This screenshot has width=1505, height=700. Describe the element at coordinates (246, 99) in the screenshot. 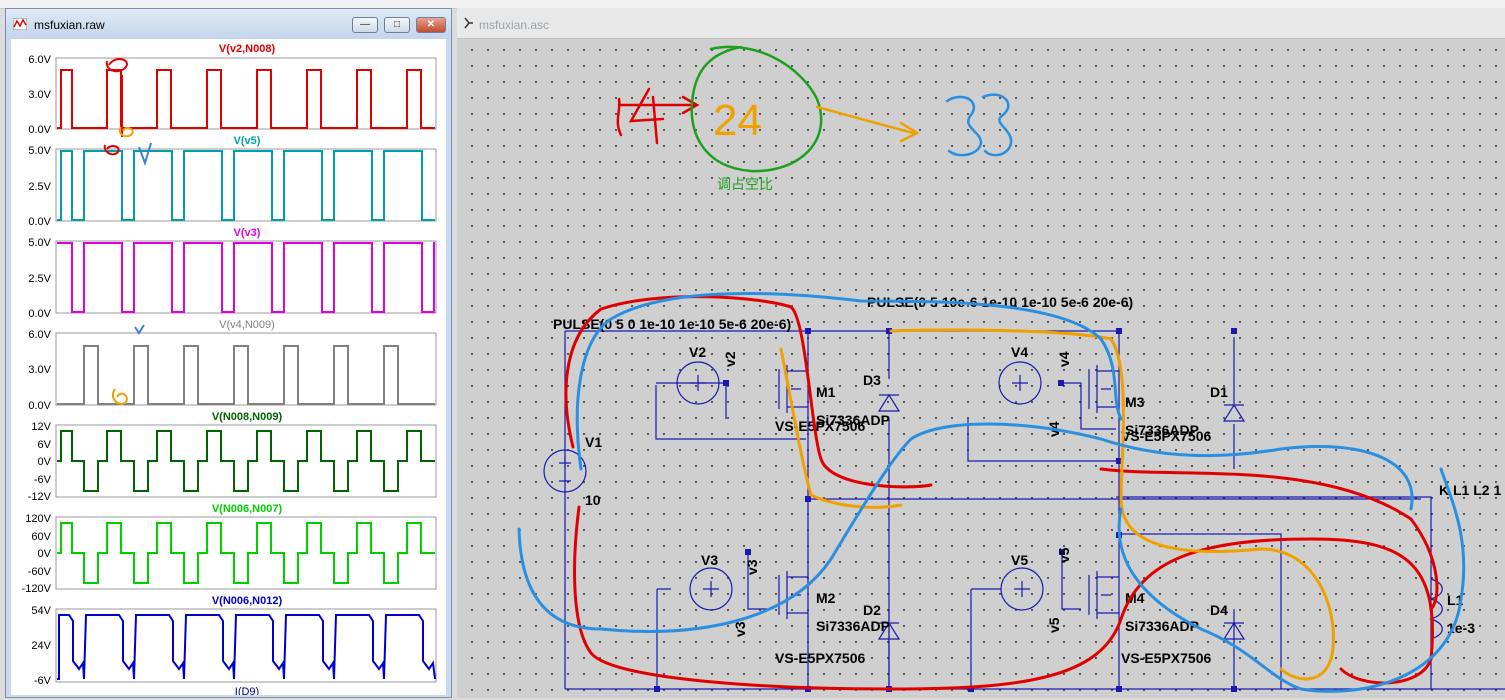

I see `trace-line-v2-n008` at that location.